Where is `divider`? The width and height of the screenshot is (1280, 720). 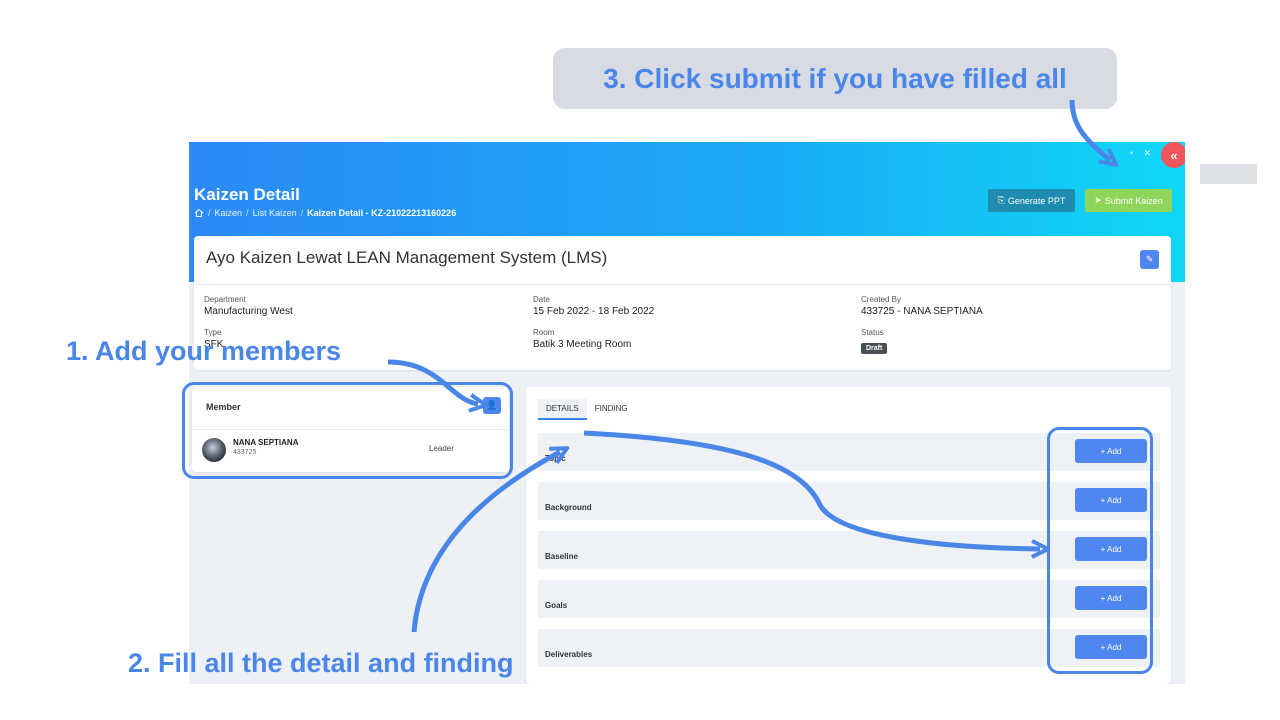 divider is located at coordinates (682, 284).